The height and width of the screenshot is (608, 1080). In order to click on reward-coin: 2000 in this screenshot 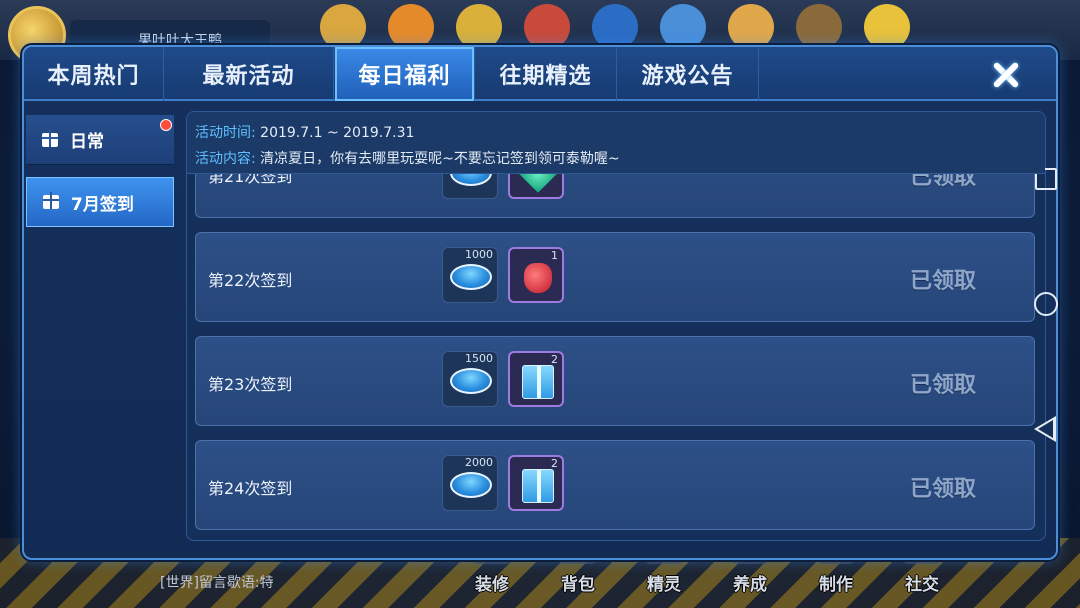, I will do `click(470, 483)`.